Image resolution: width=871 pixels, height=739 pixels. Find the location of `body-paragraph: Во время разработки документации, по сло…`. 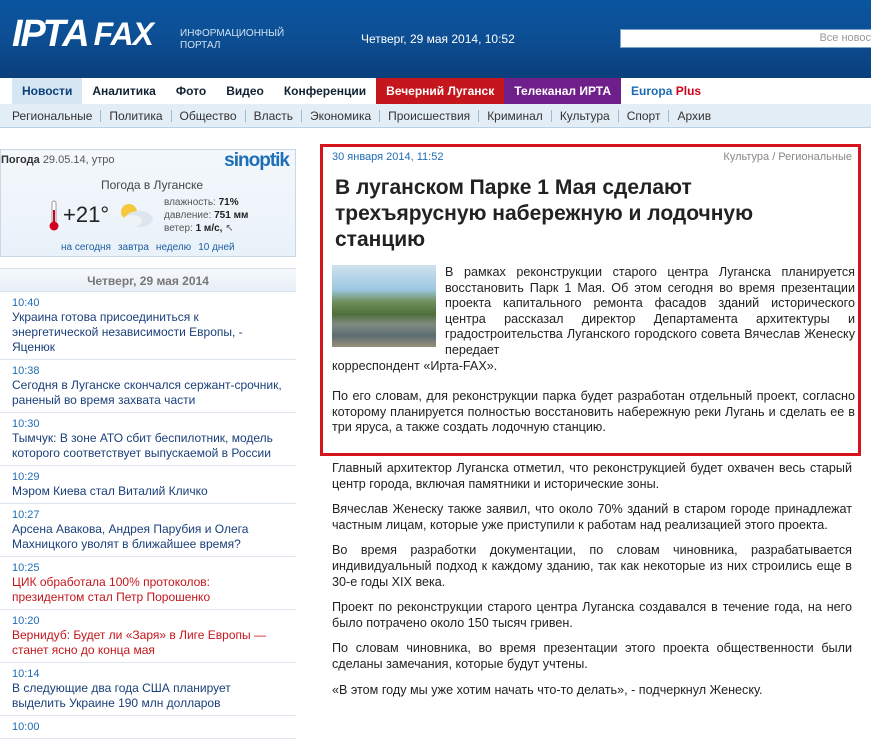

body-paragraph: Во время разработки документации, по сло… is located at coordinates (592, 566).